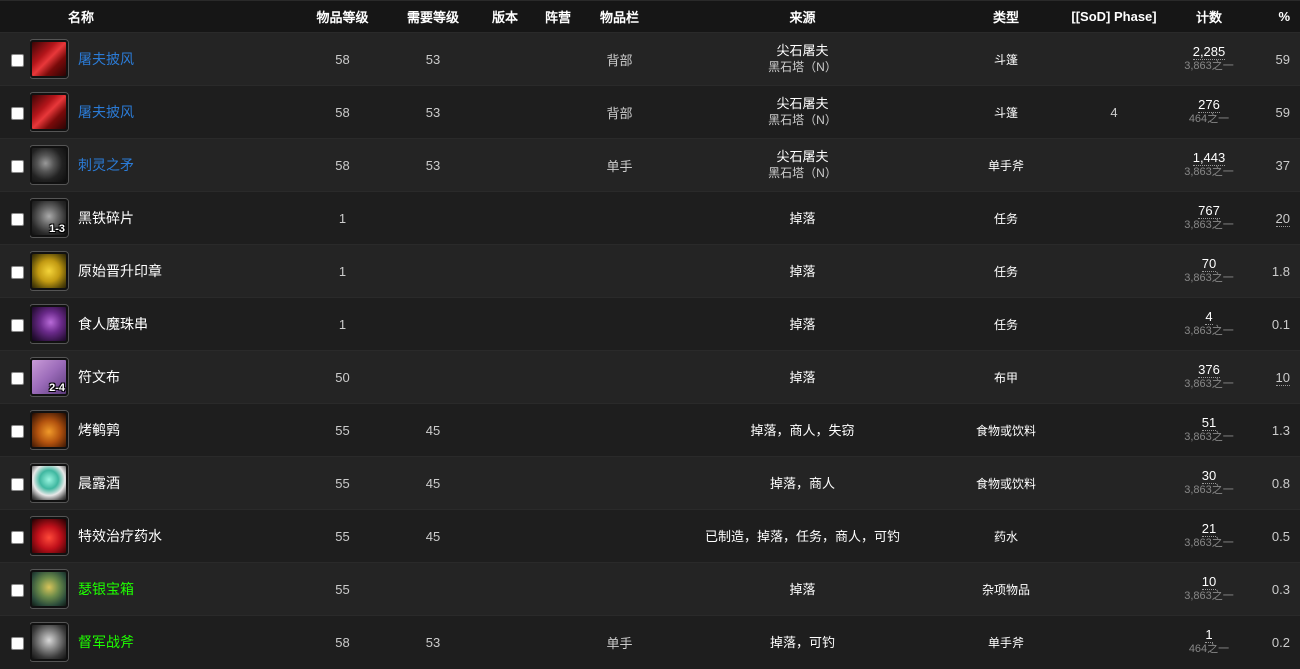 The height and width of the screenshot is (669, 1300). Describe the element at coordinates (1274, 377) in the screenshot. I see `percent-cell: 10` at that location.